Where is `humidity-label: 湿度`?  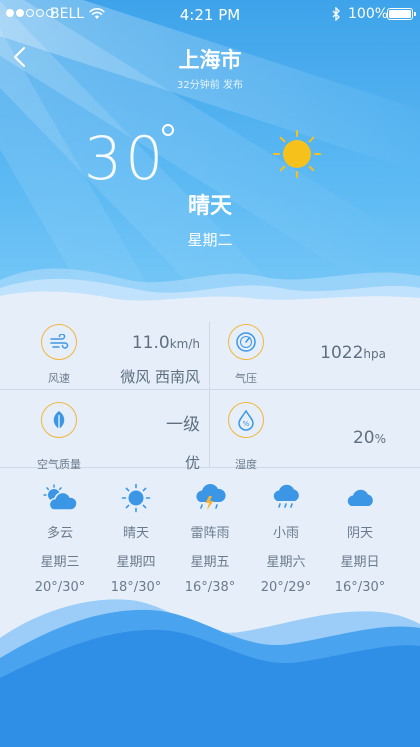
humidity-label: 湿度 is located at coordinates (246, 464).